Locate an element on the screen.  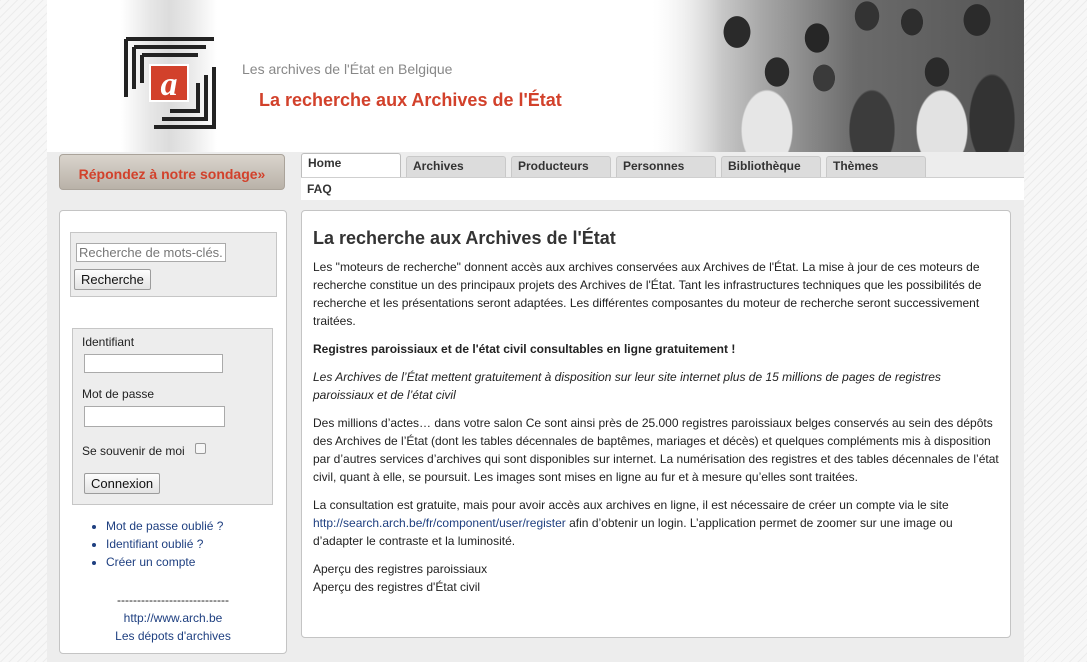
login-button: Connexion is located at coordinates (122, 483).